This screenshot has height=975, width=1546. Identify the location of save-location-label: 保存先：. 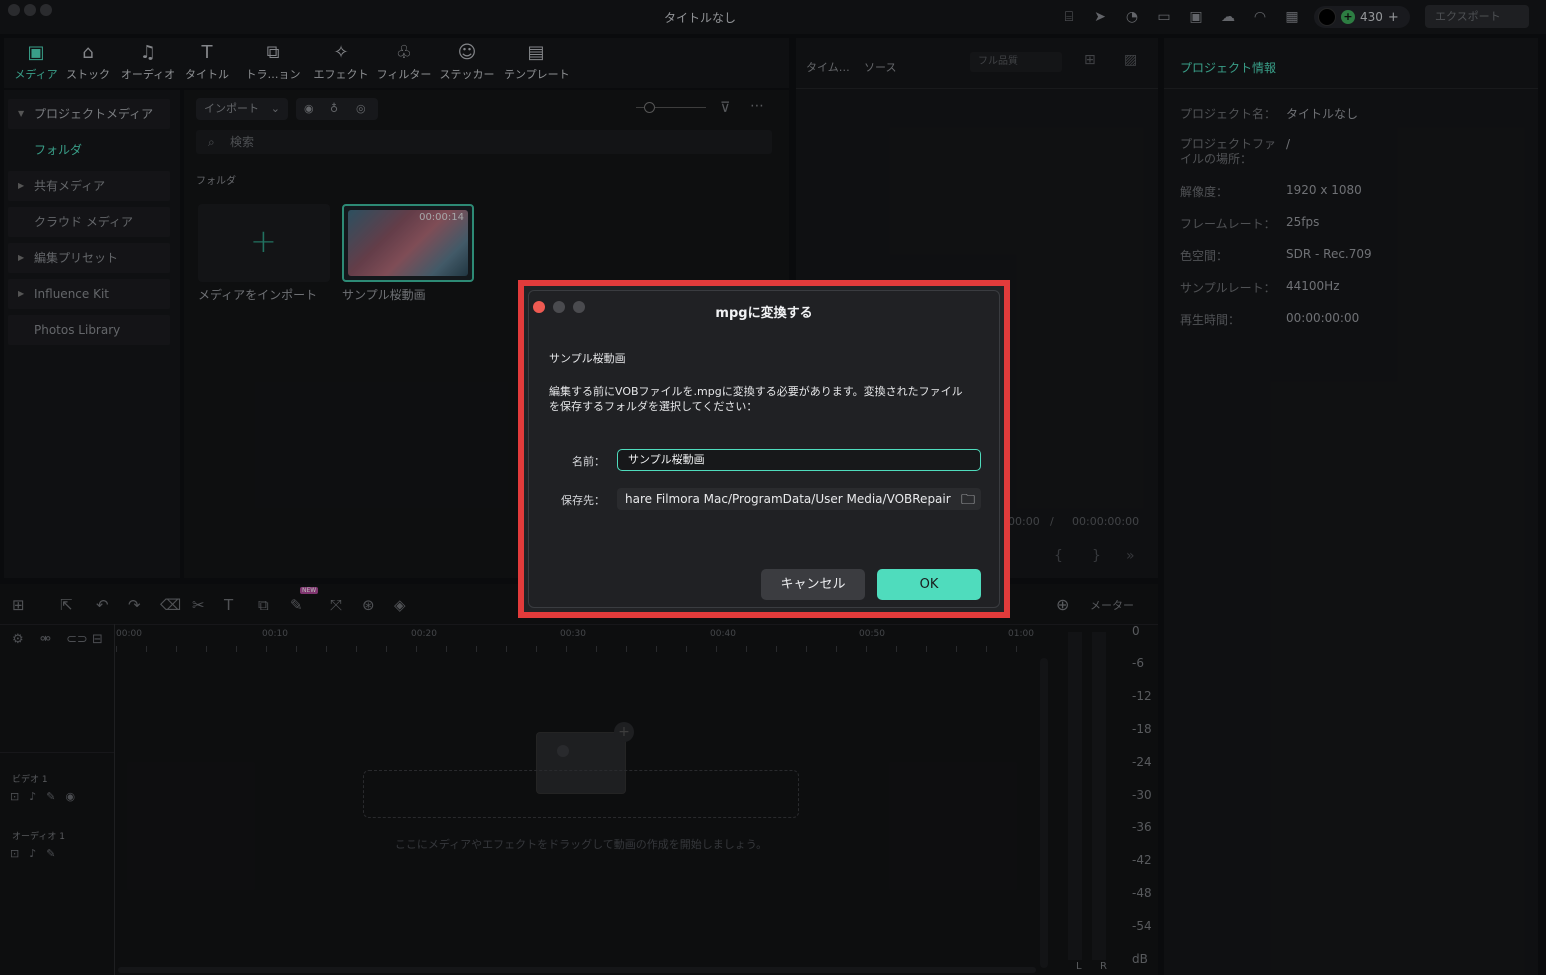
(583, 500).